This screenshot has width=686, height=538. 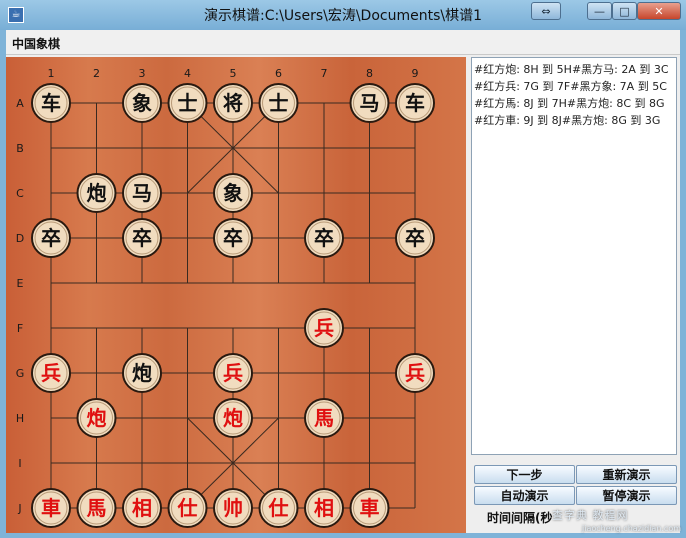 I want to click on column-label: 7, so click(x=324, y=73).